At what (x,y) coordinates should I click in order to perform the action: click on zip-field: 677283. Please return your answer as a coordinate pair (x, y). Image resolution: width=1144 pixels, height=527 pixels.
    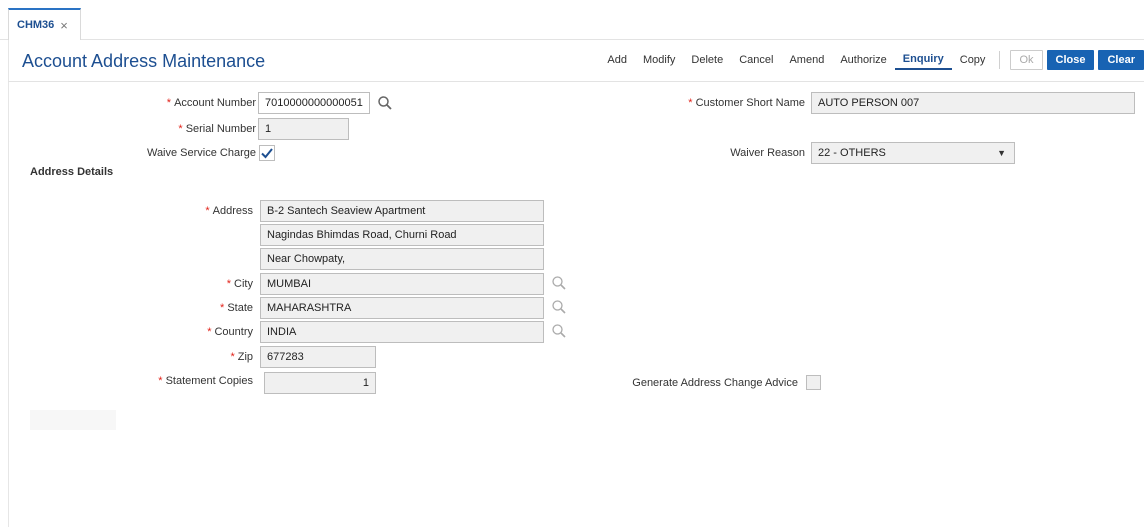
    Looking at the image, I should click on (318, 357).